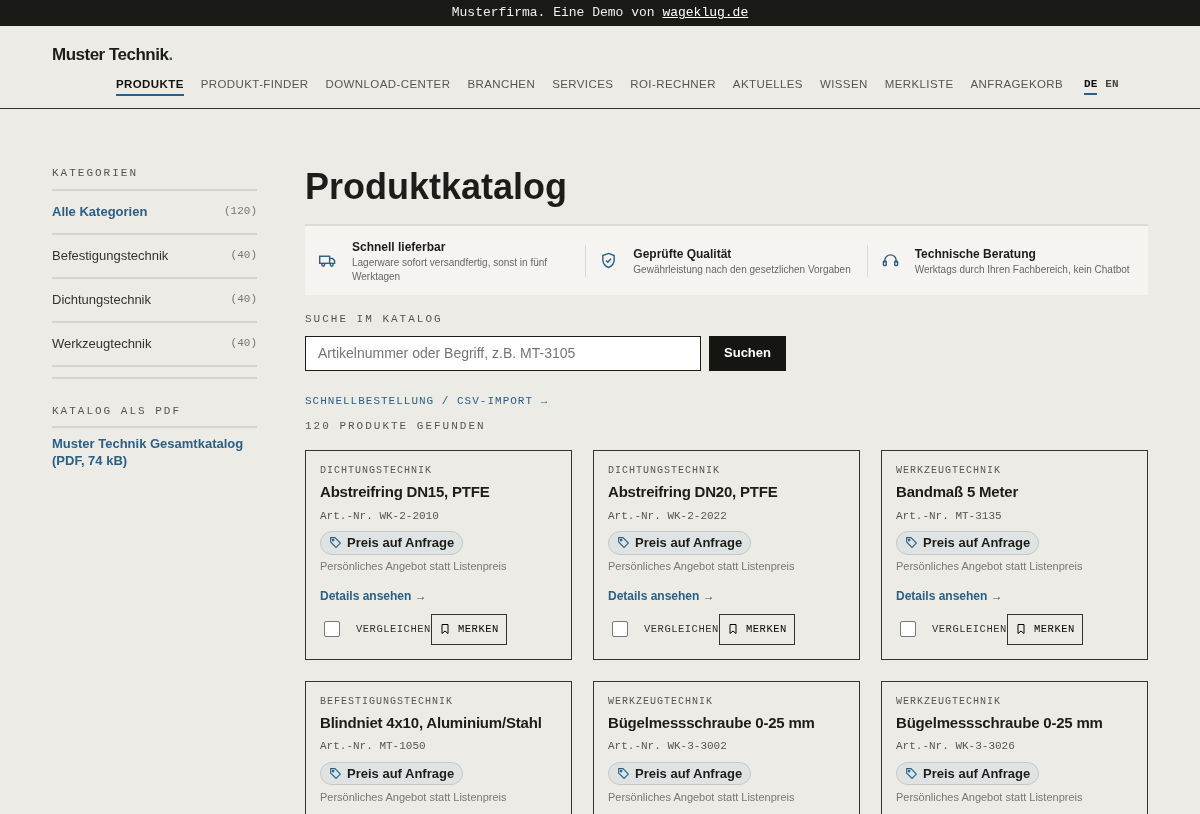 The height and width of the screenshot is (814, 1200). I want to click on feature-text: Gewährleistung nach den gesetzlichen Vorgaben, so click(742, 269).